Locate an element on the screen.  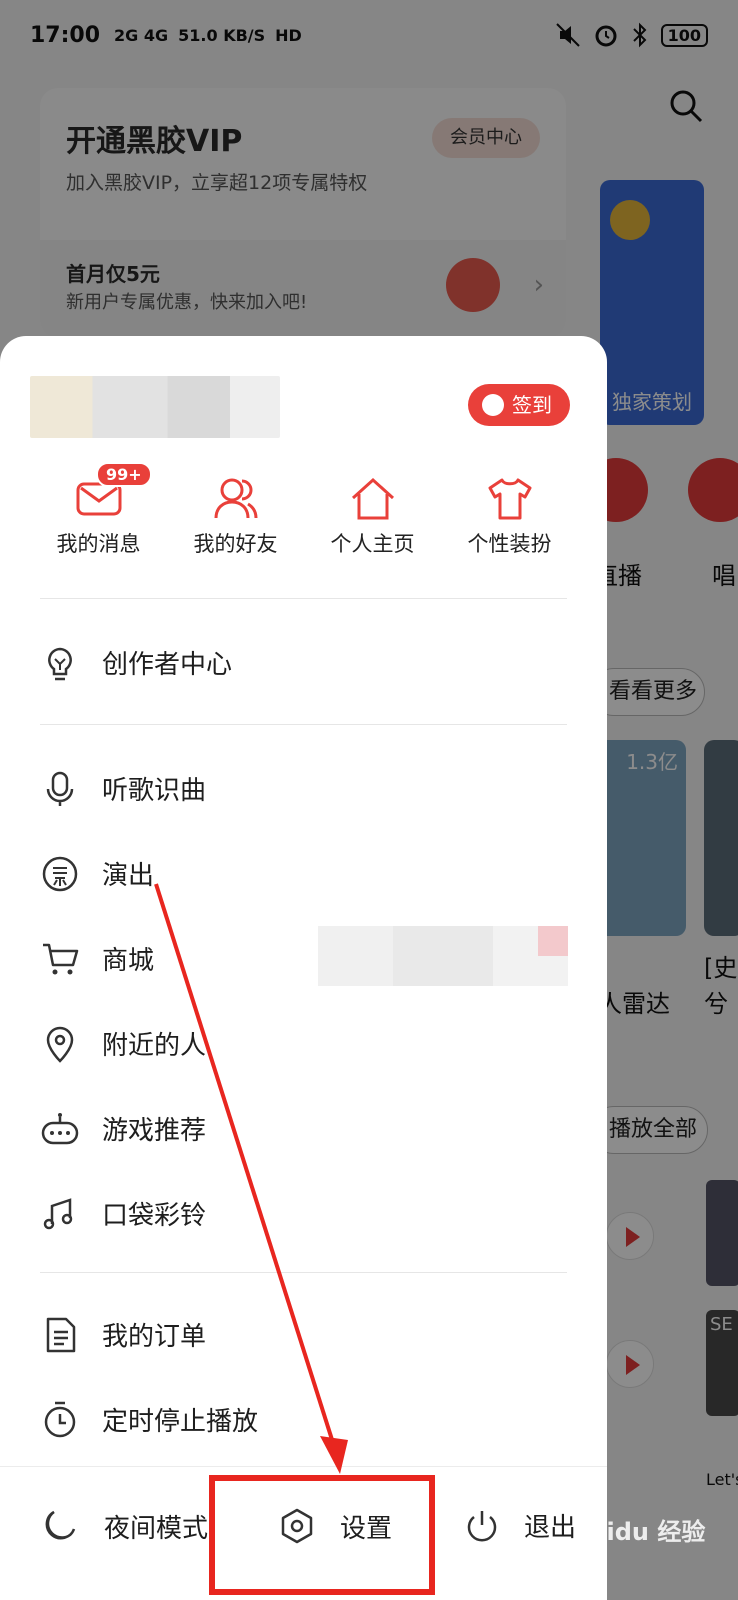
menu-item-label: 口袋彩铃 is located at coordinates (154, 1216).